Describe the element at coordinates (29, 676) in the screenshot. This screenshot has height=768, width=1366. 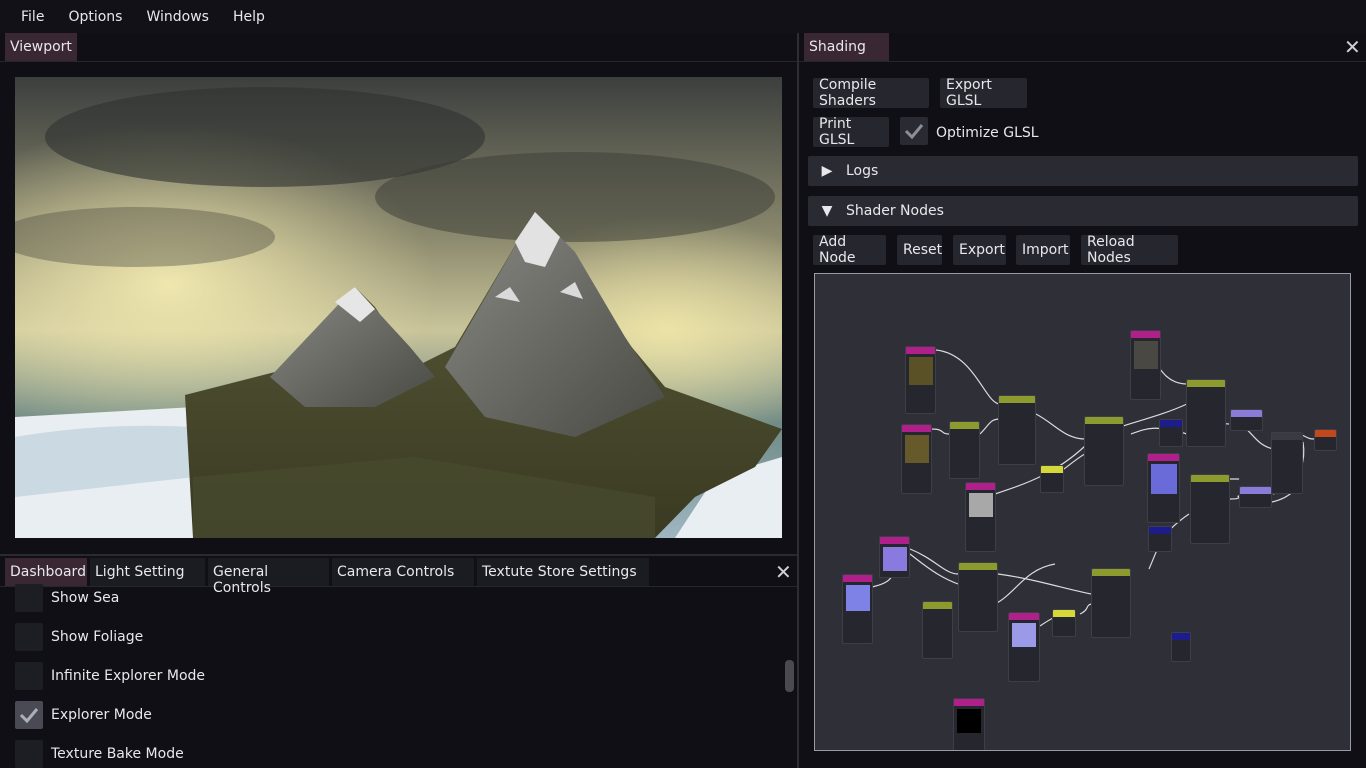
I see `infinite-explorer-checkbox` at that location.